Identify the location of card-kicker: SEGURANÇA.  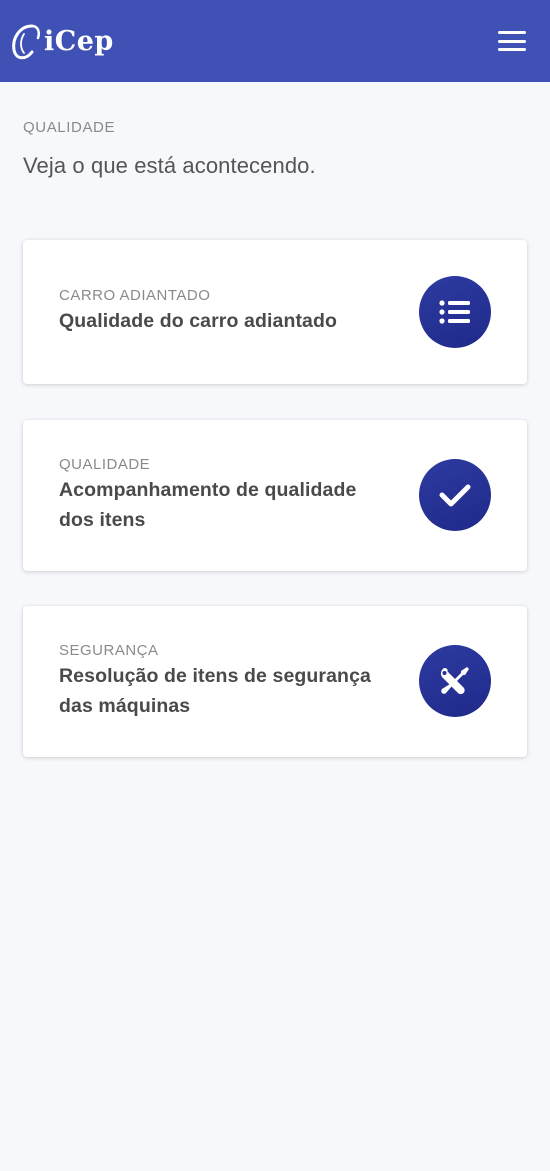
(109, 650).